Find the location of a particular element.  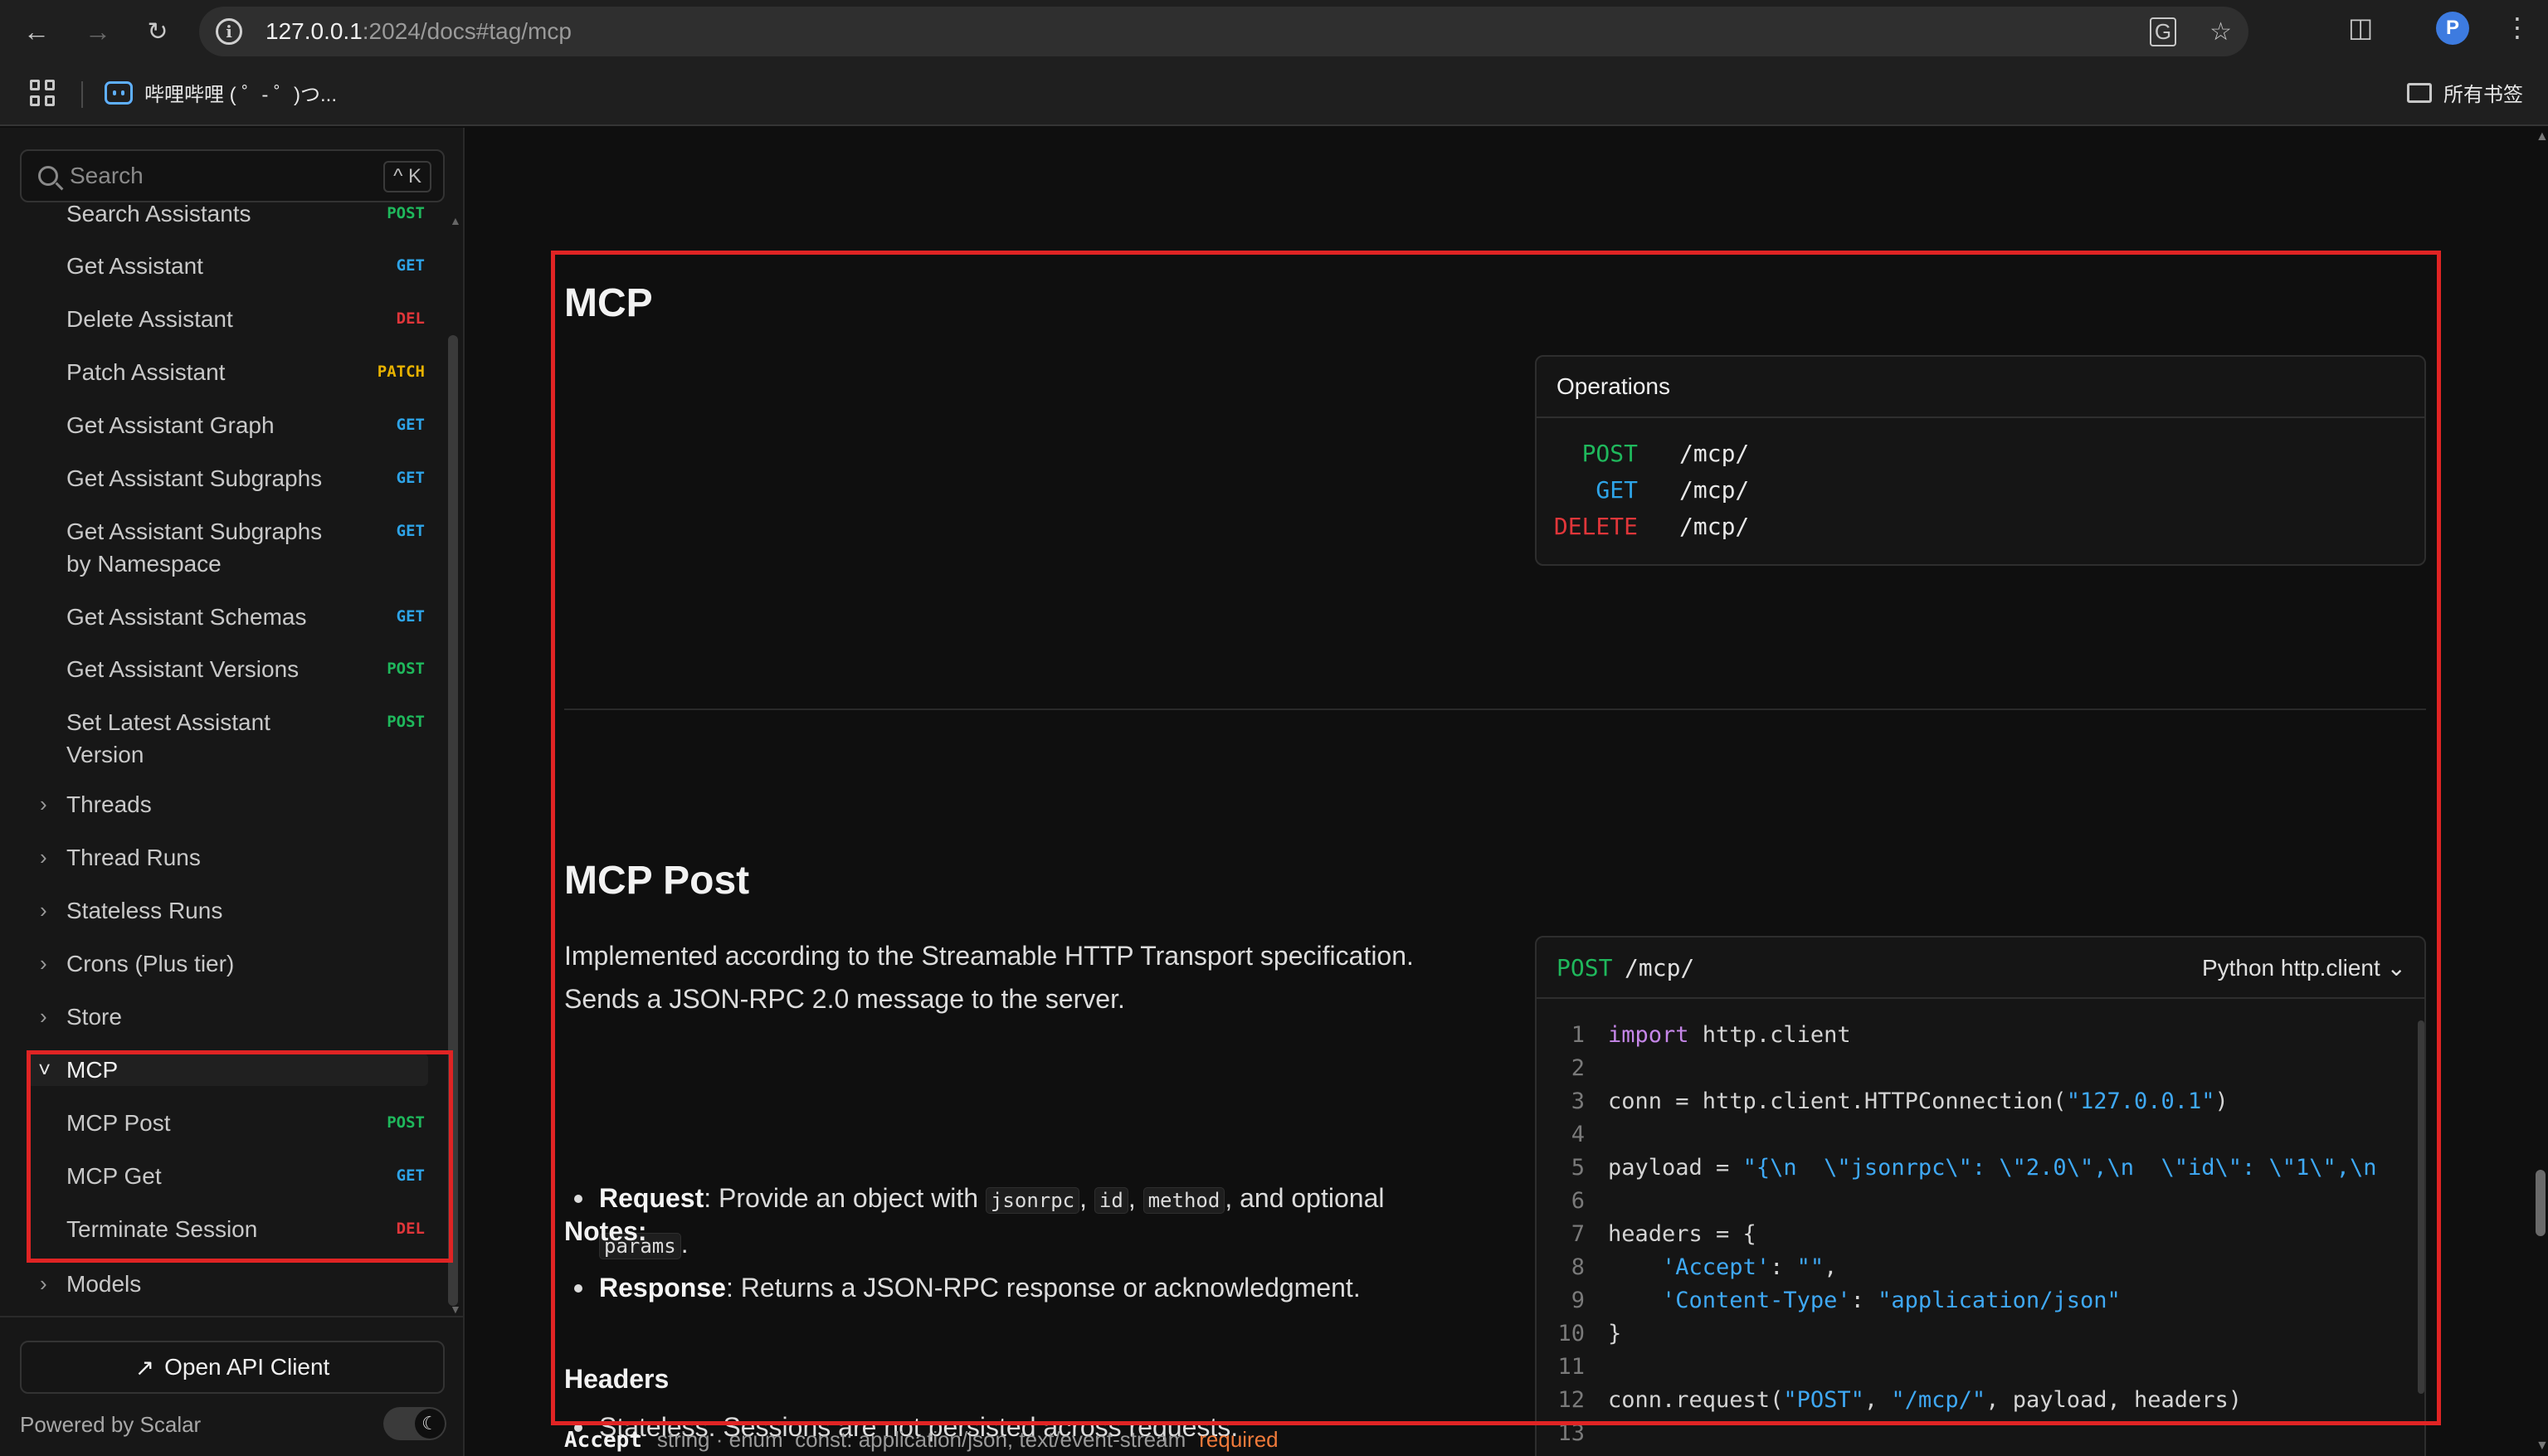

main-scrollbar-thumb is located at coordinates (2541, 1203).